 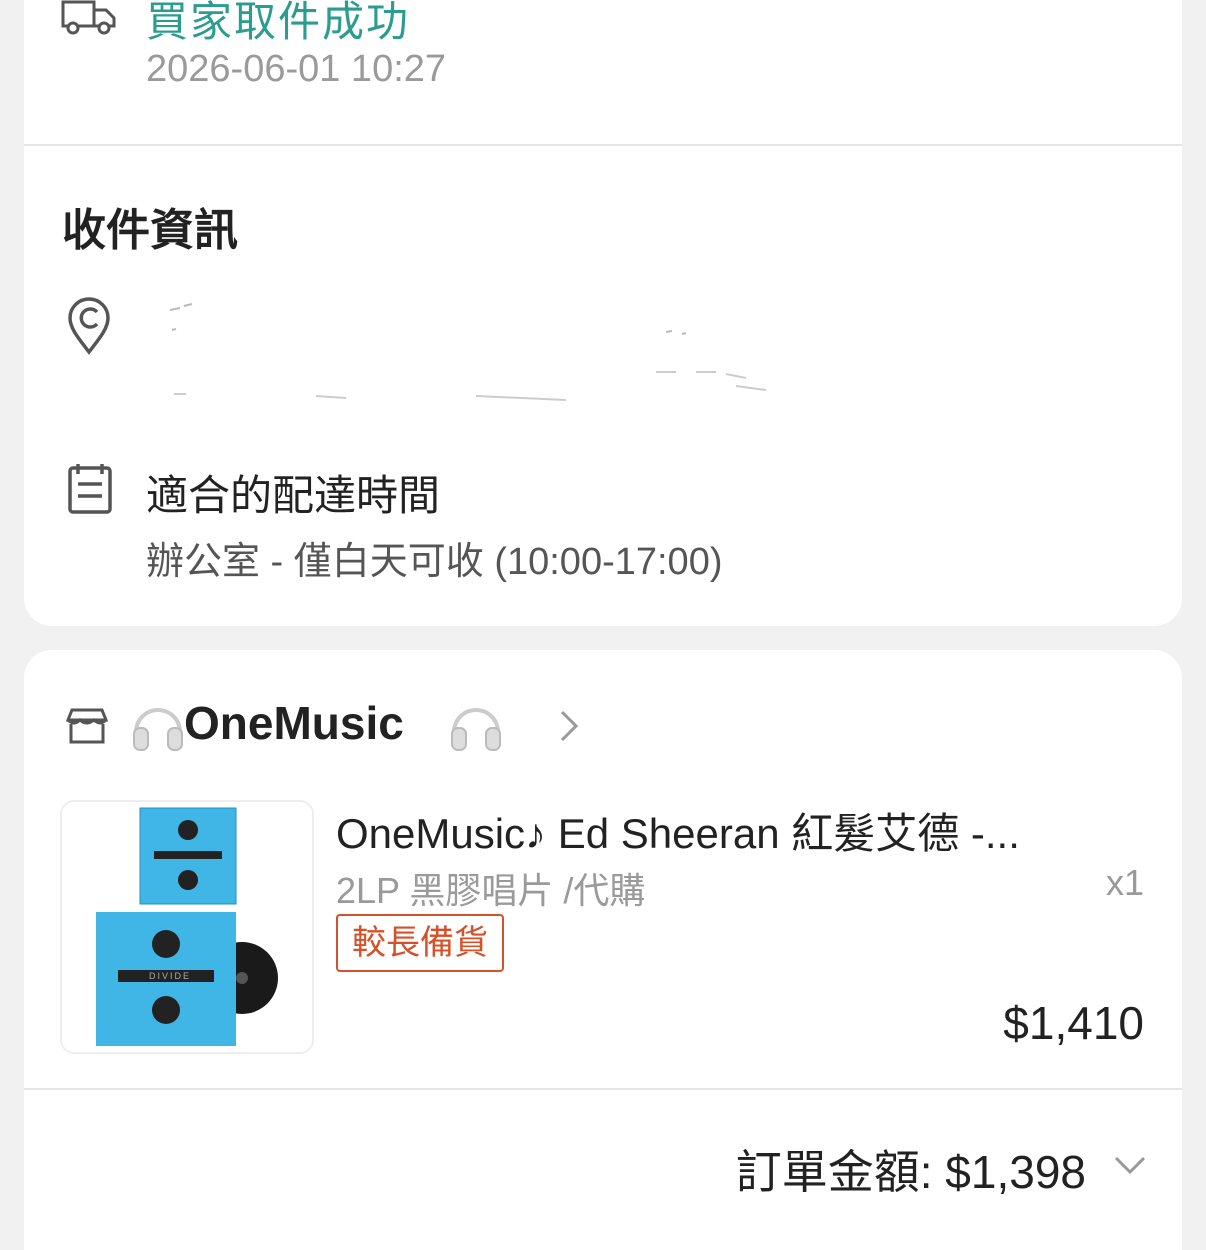 What do you see at coordinates (434, 562) in the screenshot?
I see `delivery-time-value: 辦公室 - 僅白天可收 (10:00-17:00)` at bounding box center [434, 562].